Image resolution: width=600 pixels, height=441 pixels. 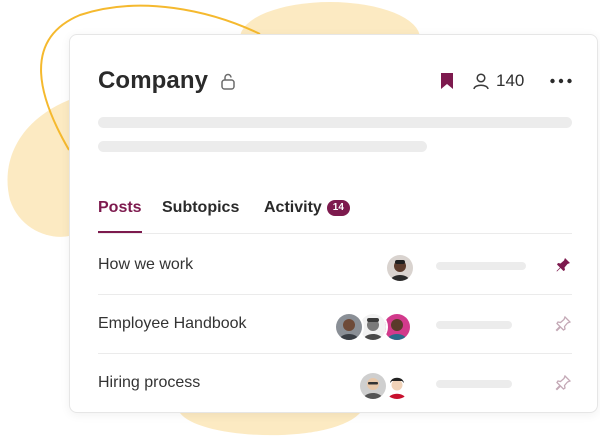 What do you see at coordinates (293, 207) in the screenshot?
I see `tab-activity-label: Activity` at bounding box center [293, 207].